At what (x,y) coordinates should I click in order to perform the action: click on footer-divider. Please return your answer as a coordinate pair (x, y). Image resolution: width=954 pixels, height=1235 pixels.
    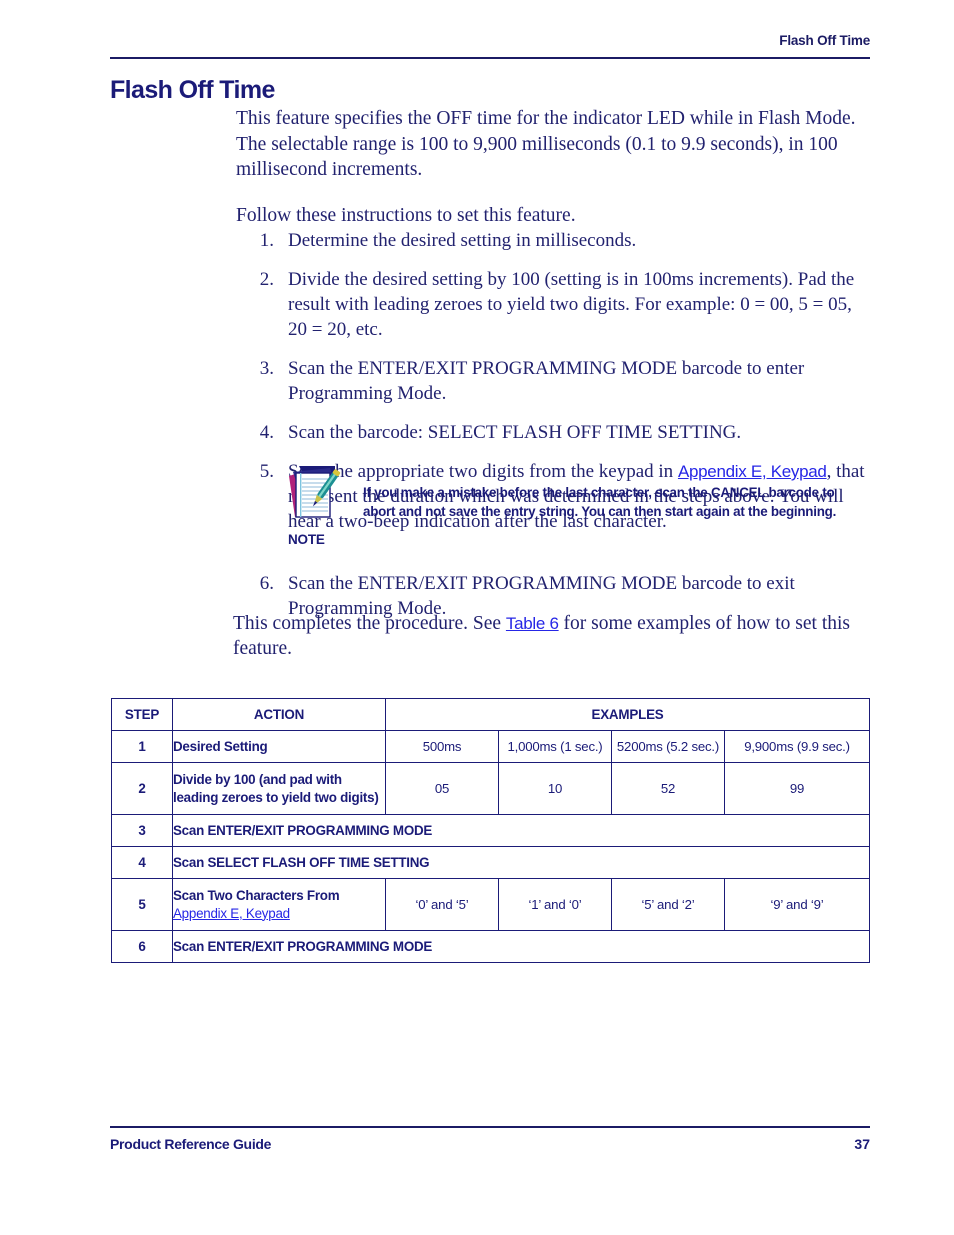
    Looking at the image, I should click on (490, 1127).